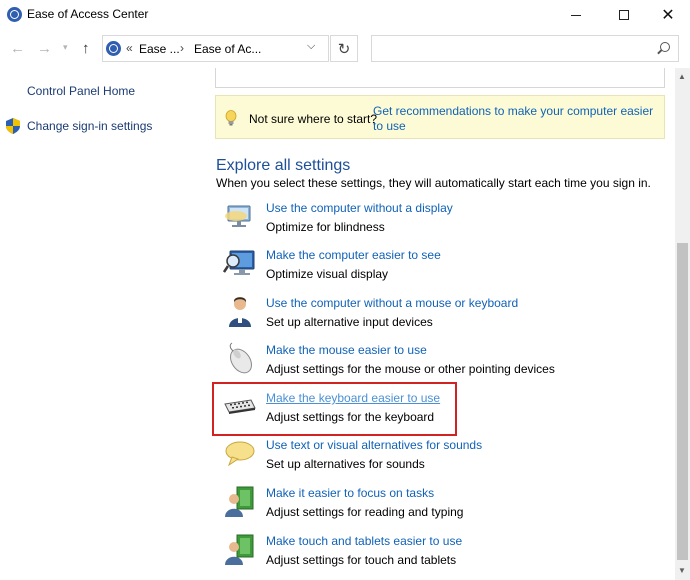 This screenshot has height=580, width=690. What do you see at coordinates (313, 119) in the screenshot?
I see `tip-text: Not sure where to start?` at bounding box center [313, 119].